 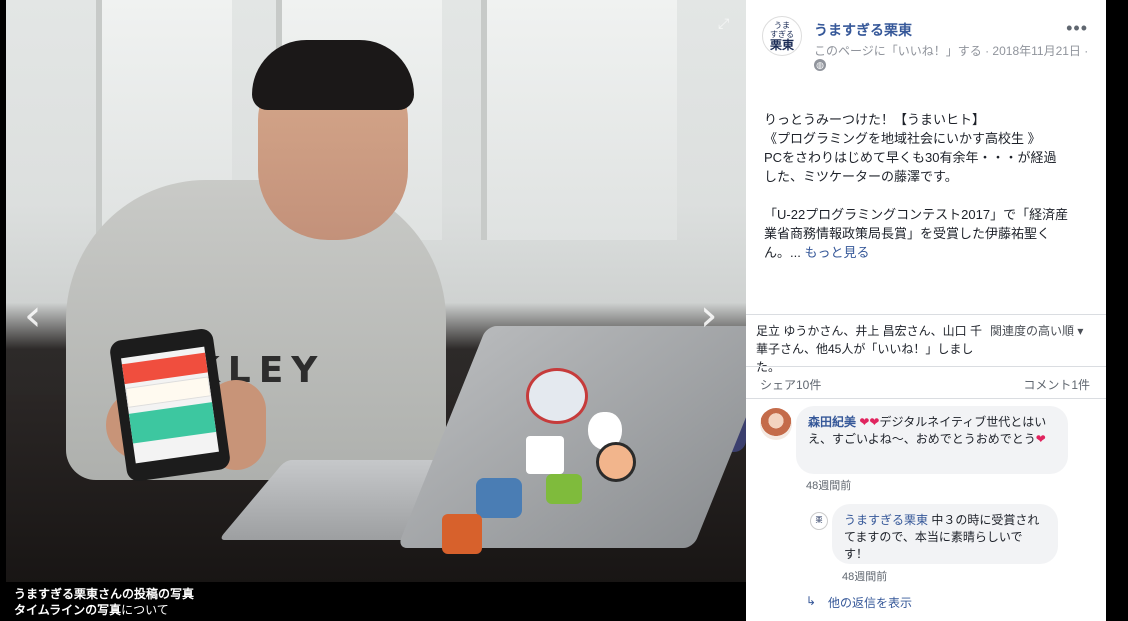 I want to click on previous-photo-icon: ‹, so click(x=33, y=315).